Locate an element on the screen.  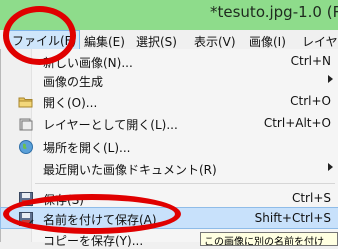
open-as-layers-icon is located at coordinates (26, 124).